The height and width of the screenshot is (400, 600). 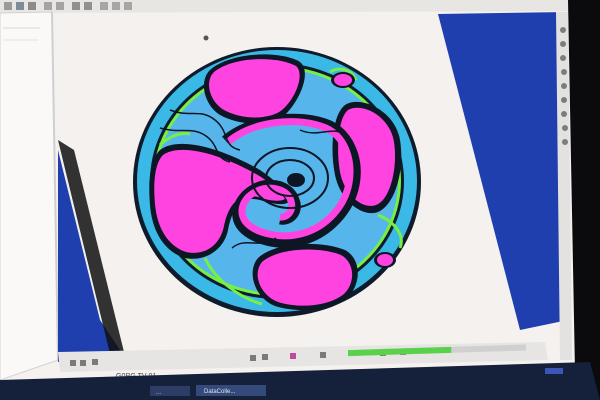 What do you see at coordinates (104, 6) in the screenshot?
I see `zoom-icon` at bounding box center [104, 6].